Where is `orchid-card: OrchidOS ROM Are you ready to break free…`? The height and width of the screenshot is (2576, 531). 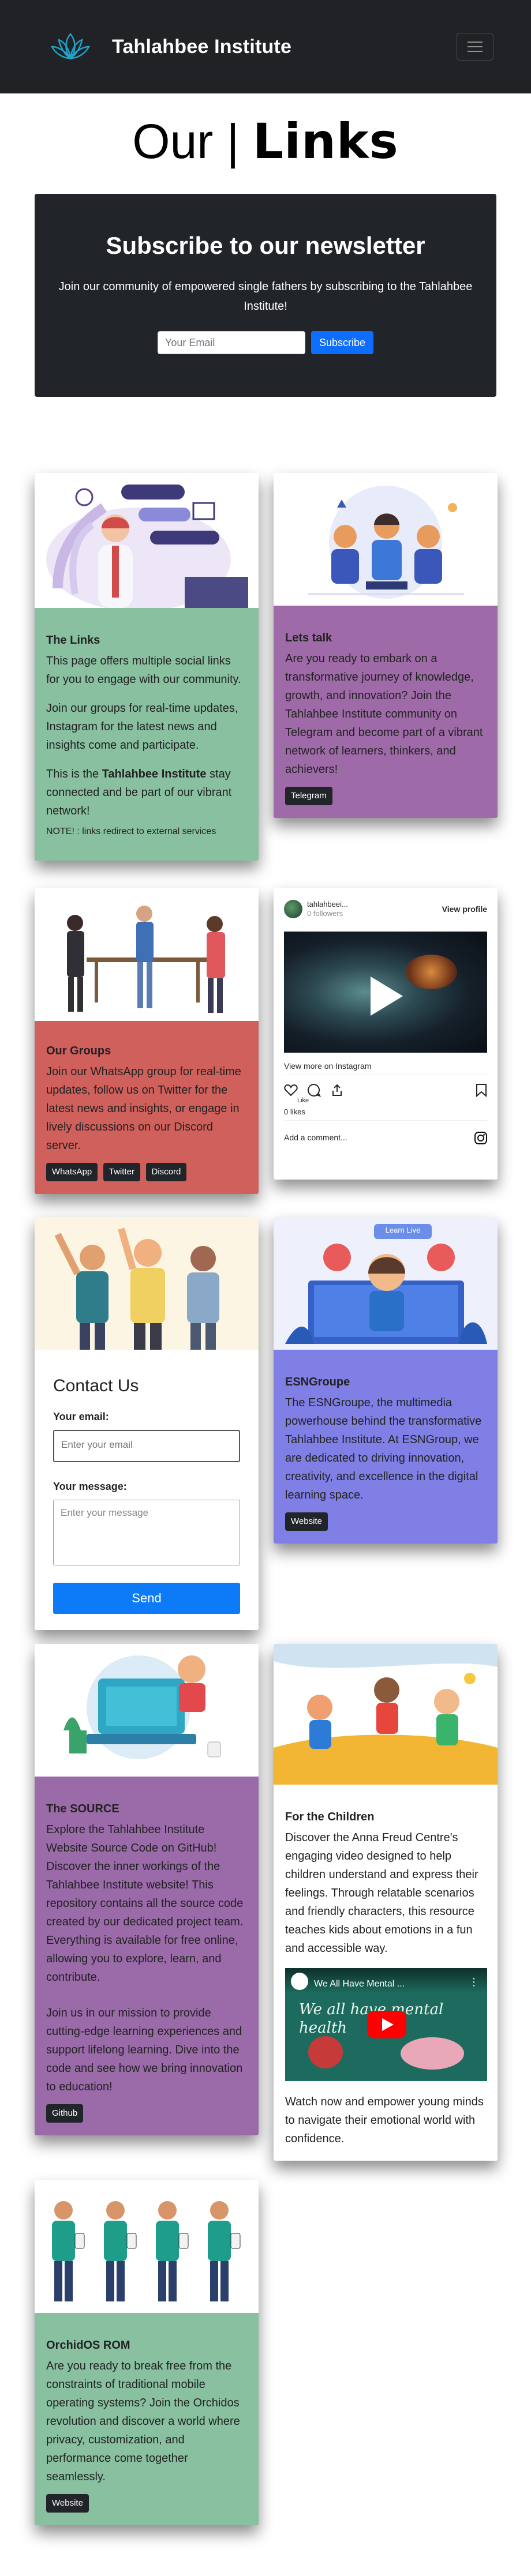
orchid-card: OrchidOS ROM Are you ready to break free… is located at coordinates (147, 2352).